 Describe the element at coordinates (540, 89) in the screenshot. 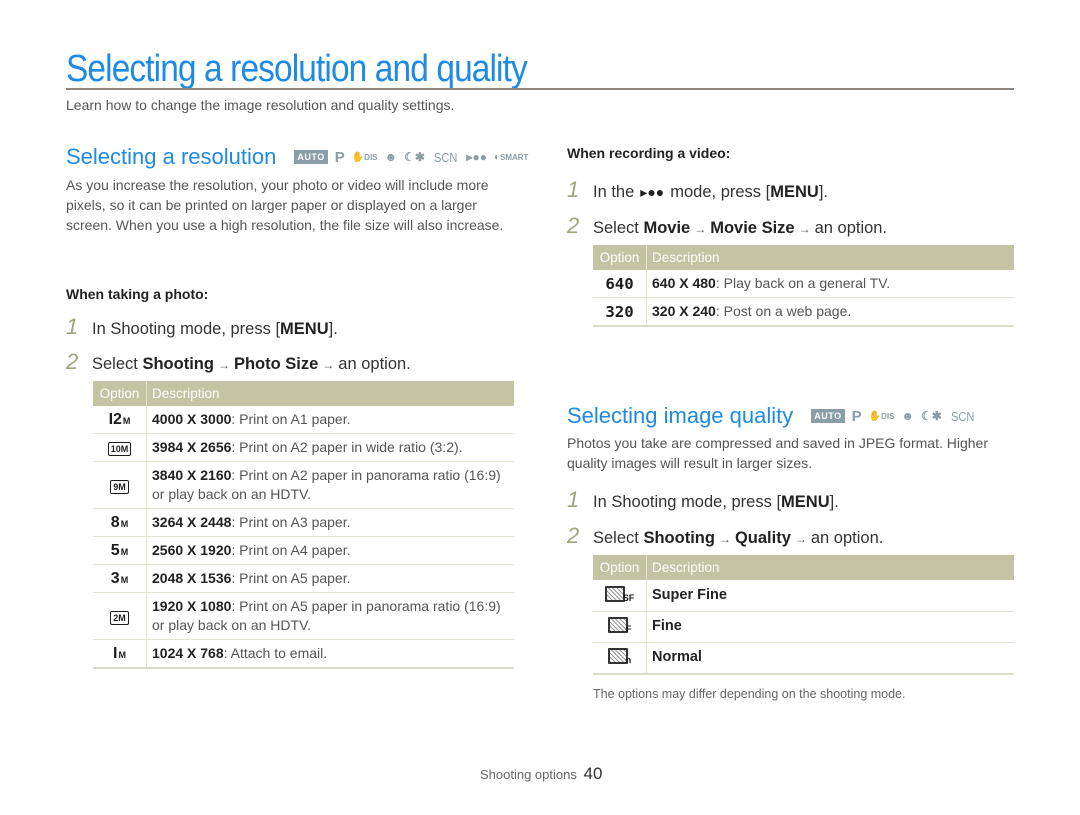

I see `title-divider` at that location.